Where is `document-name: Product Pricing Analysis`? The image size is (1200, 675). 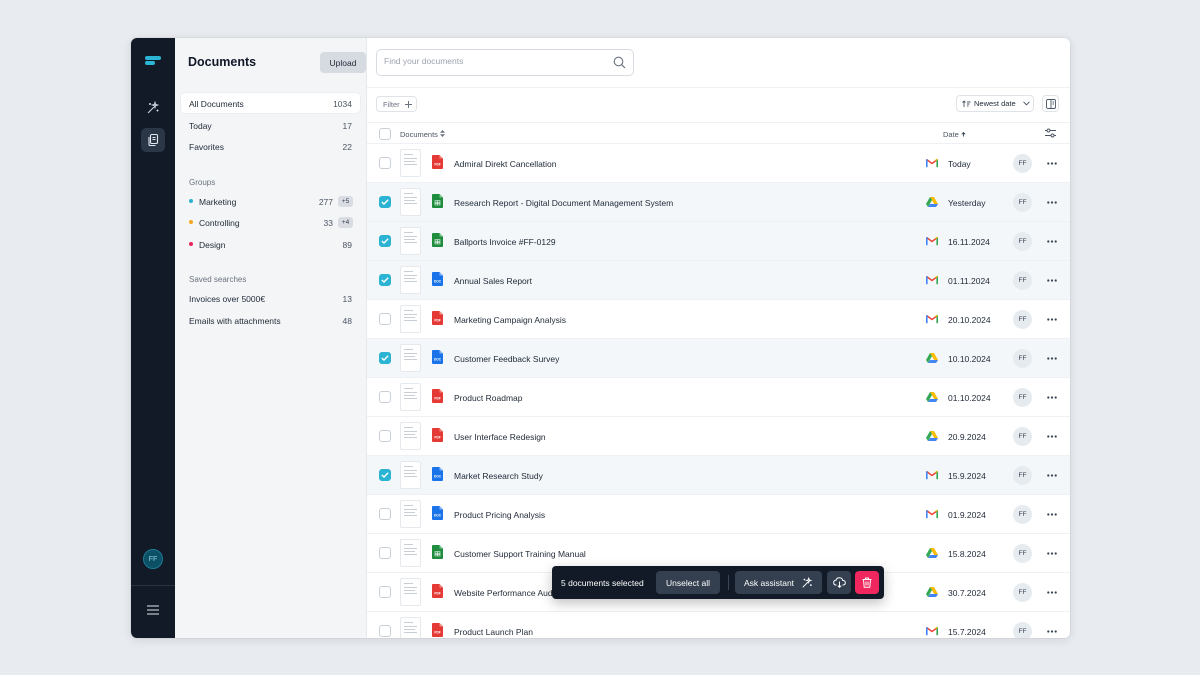 document-name: Product Pricing Analysis is located at coordinates (499, 515).